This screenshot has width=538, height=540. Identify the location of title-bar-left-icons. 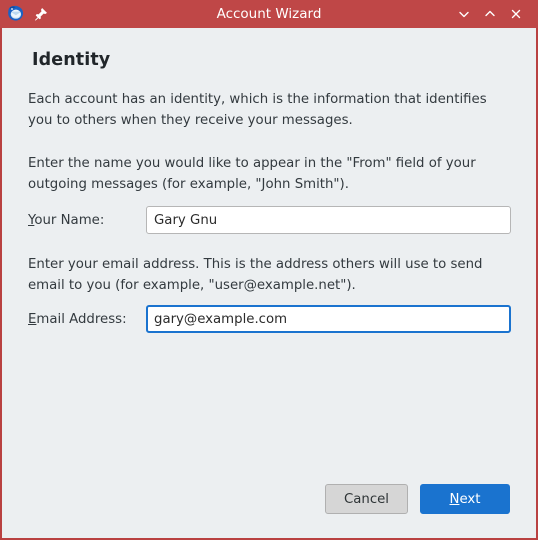
(25, 14).